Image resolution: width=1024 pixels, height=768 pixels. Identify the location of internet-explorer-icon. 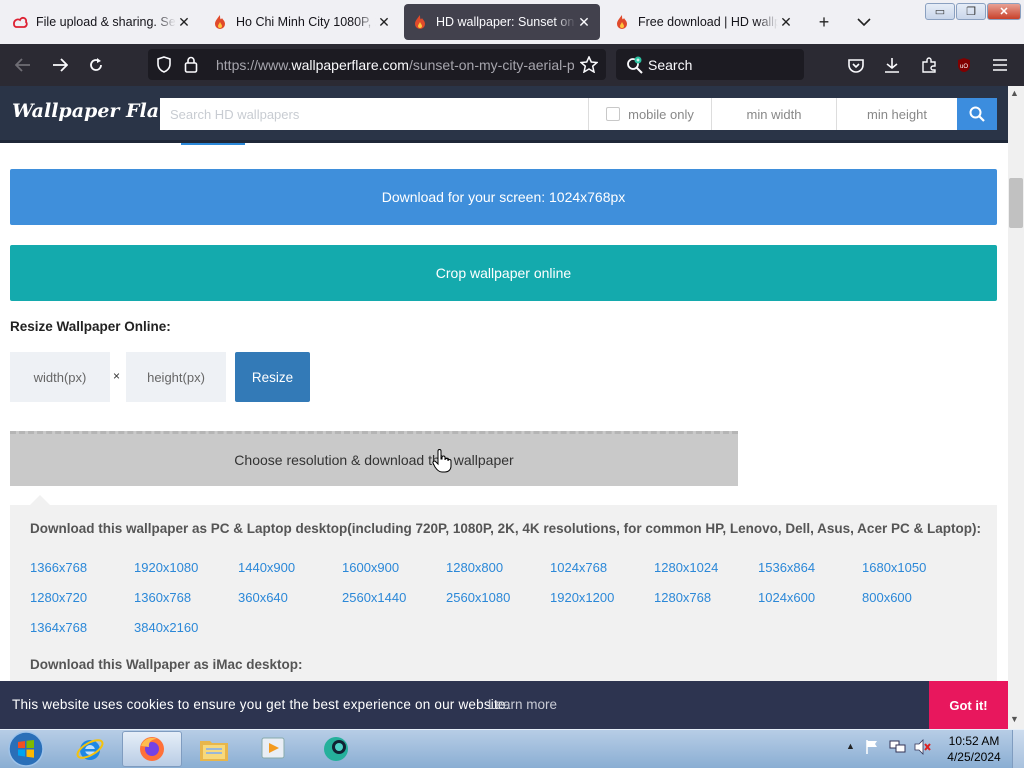
(90, 749).